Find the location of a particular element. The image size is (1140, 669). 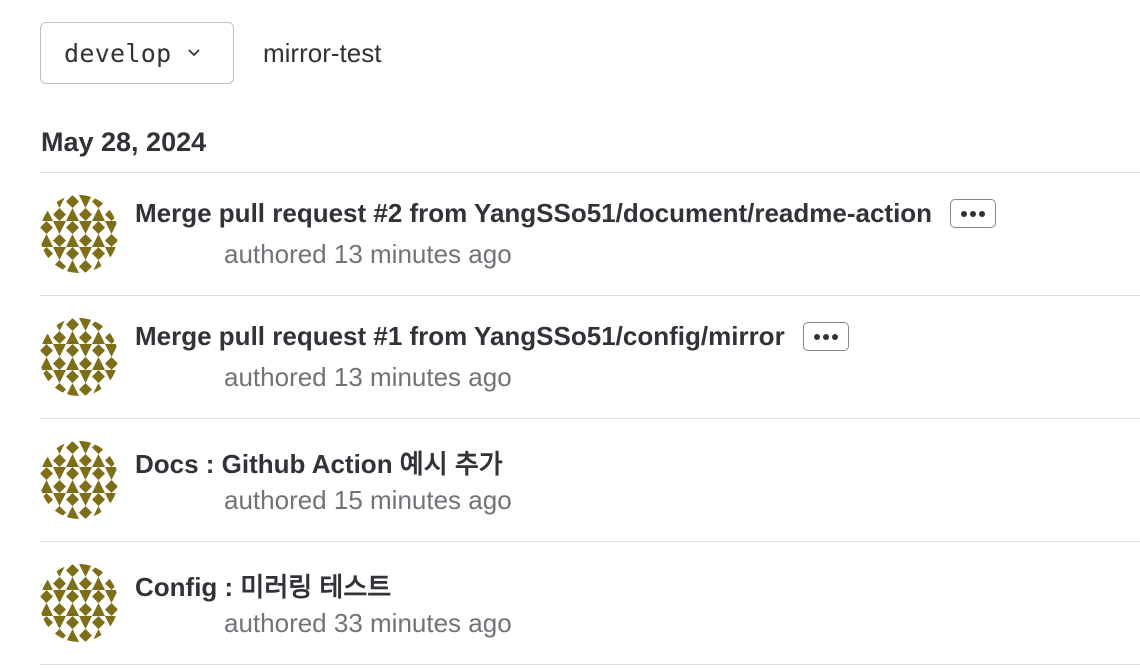

branch-name: develop is located at coordinates (118, 53).